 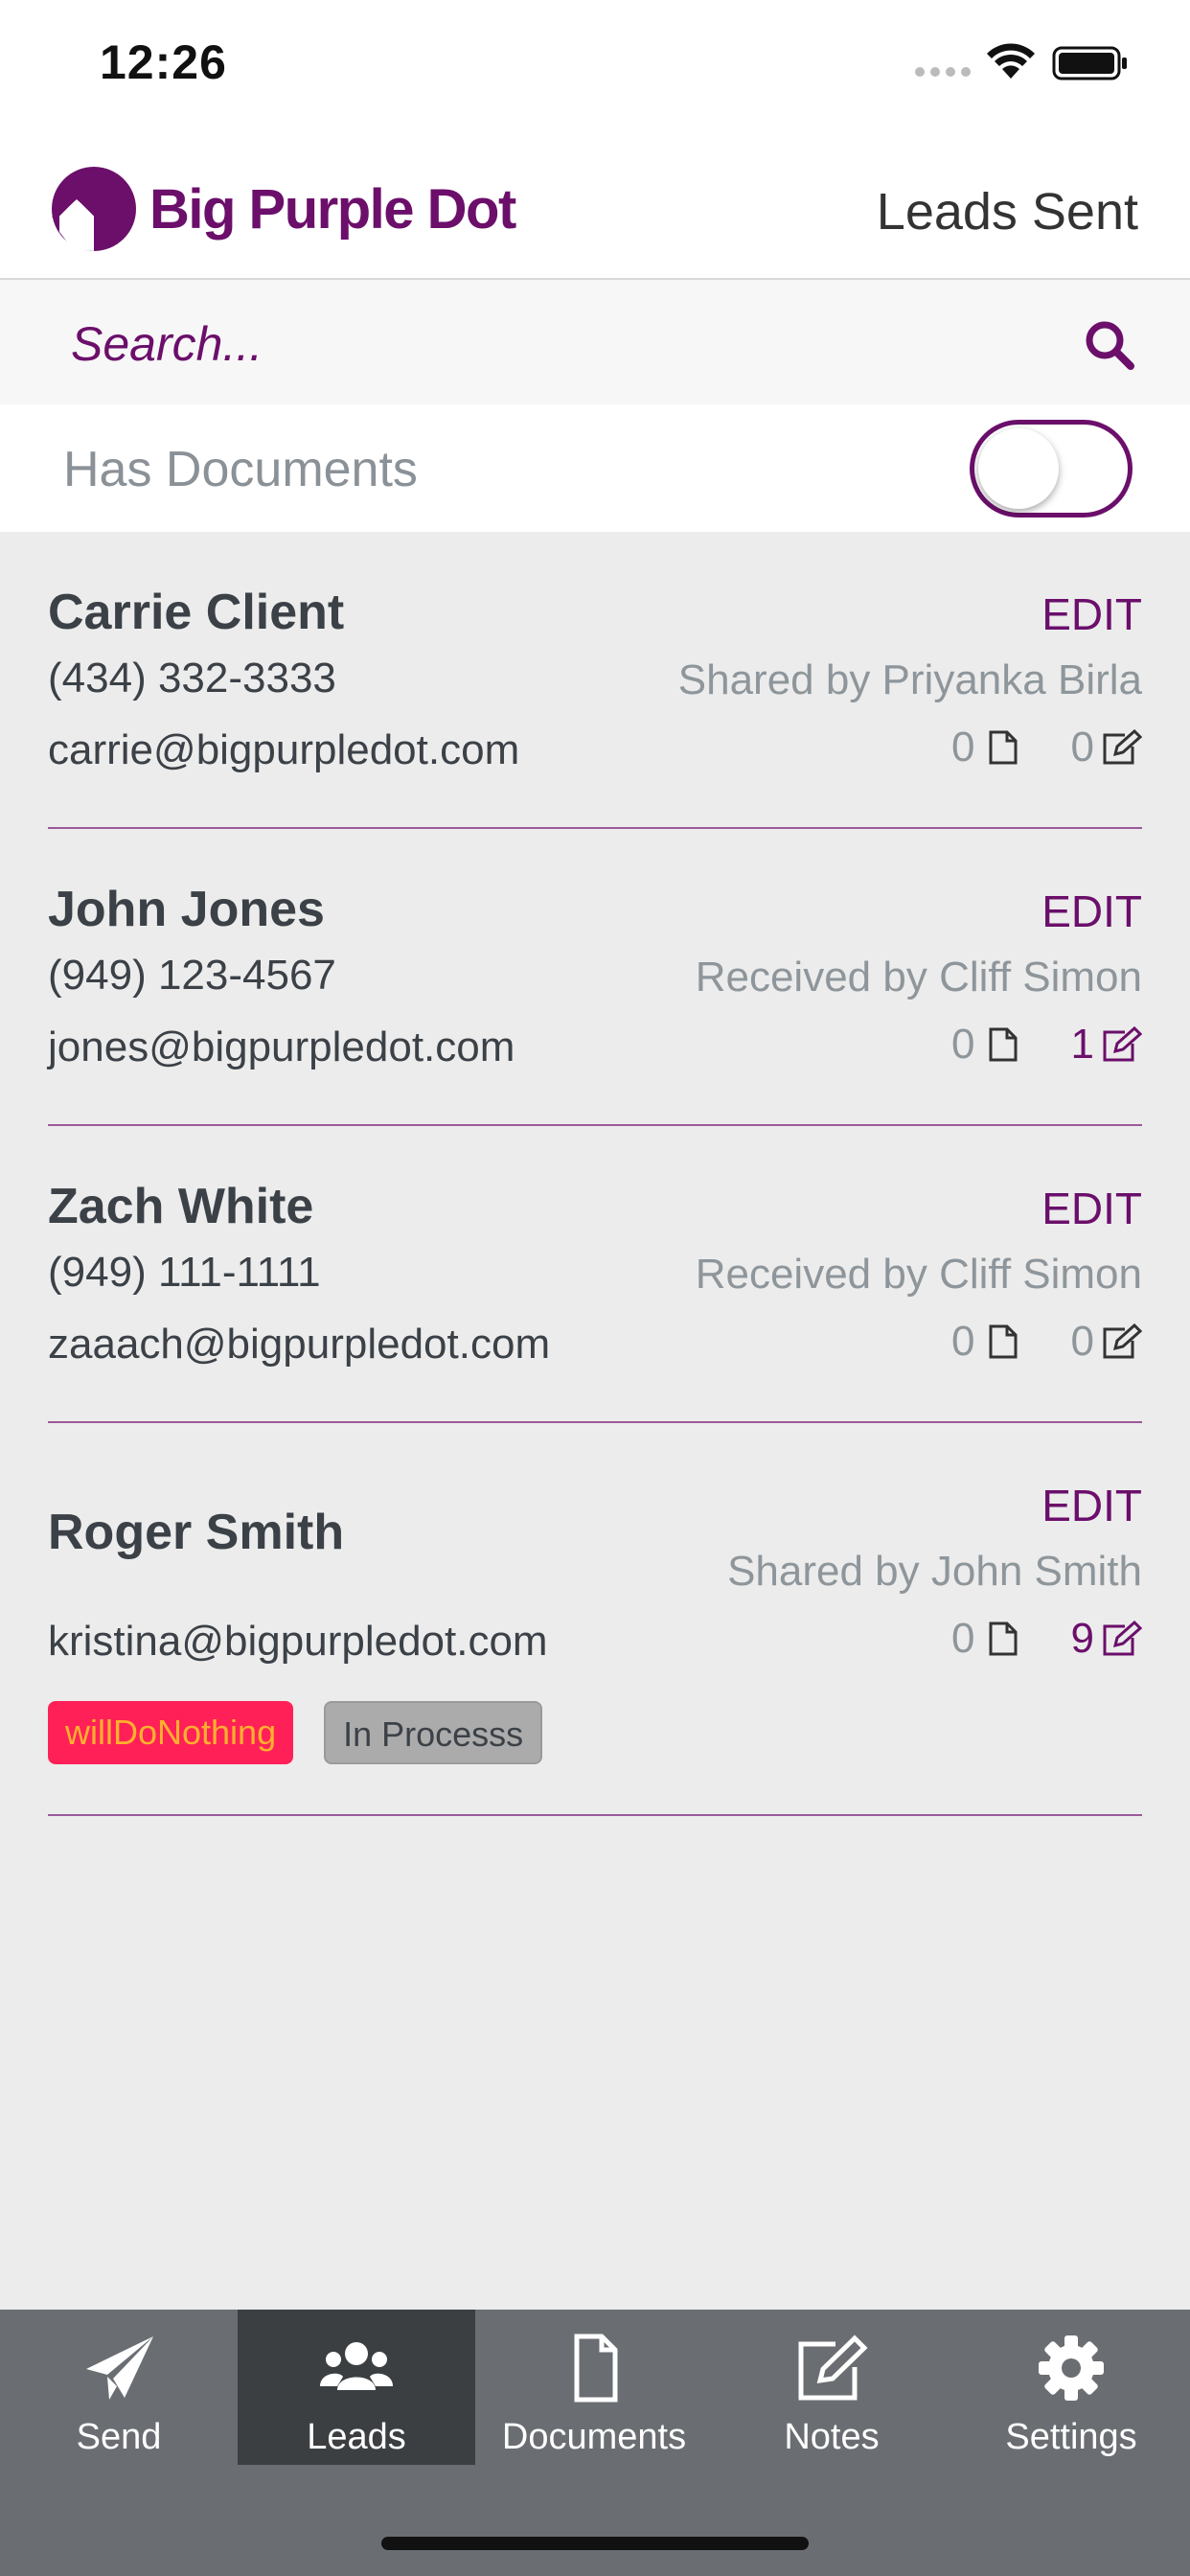 I want to click on note-count: 1, so click(x=1082, y=1044).